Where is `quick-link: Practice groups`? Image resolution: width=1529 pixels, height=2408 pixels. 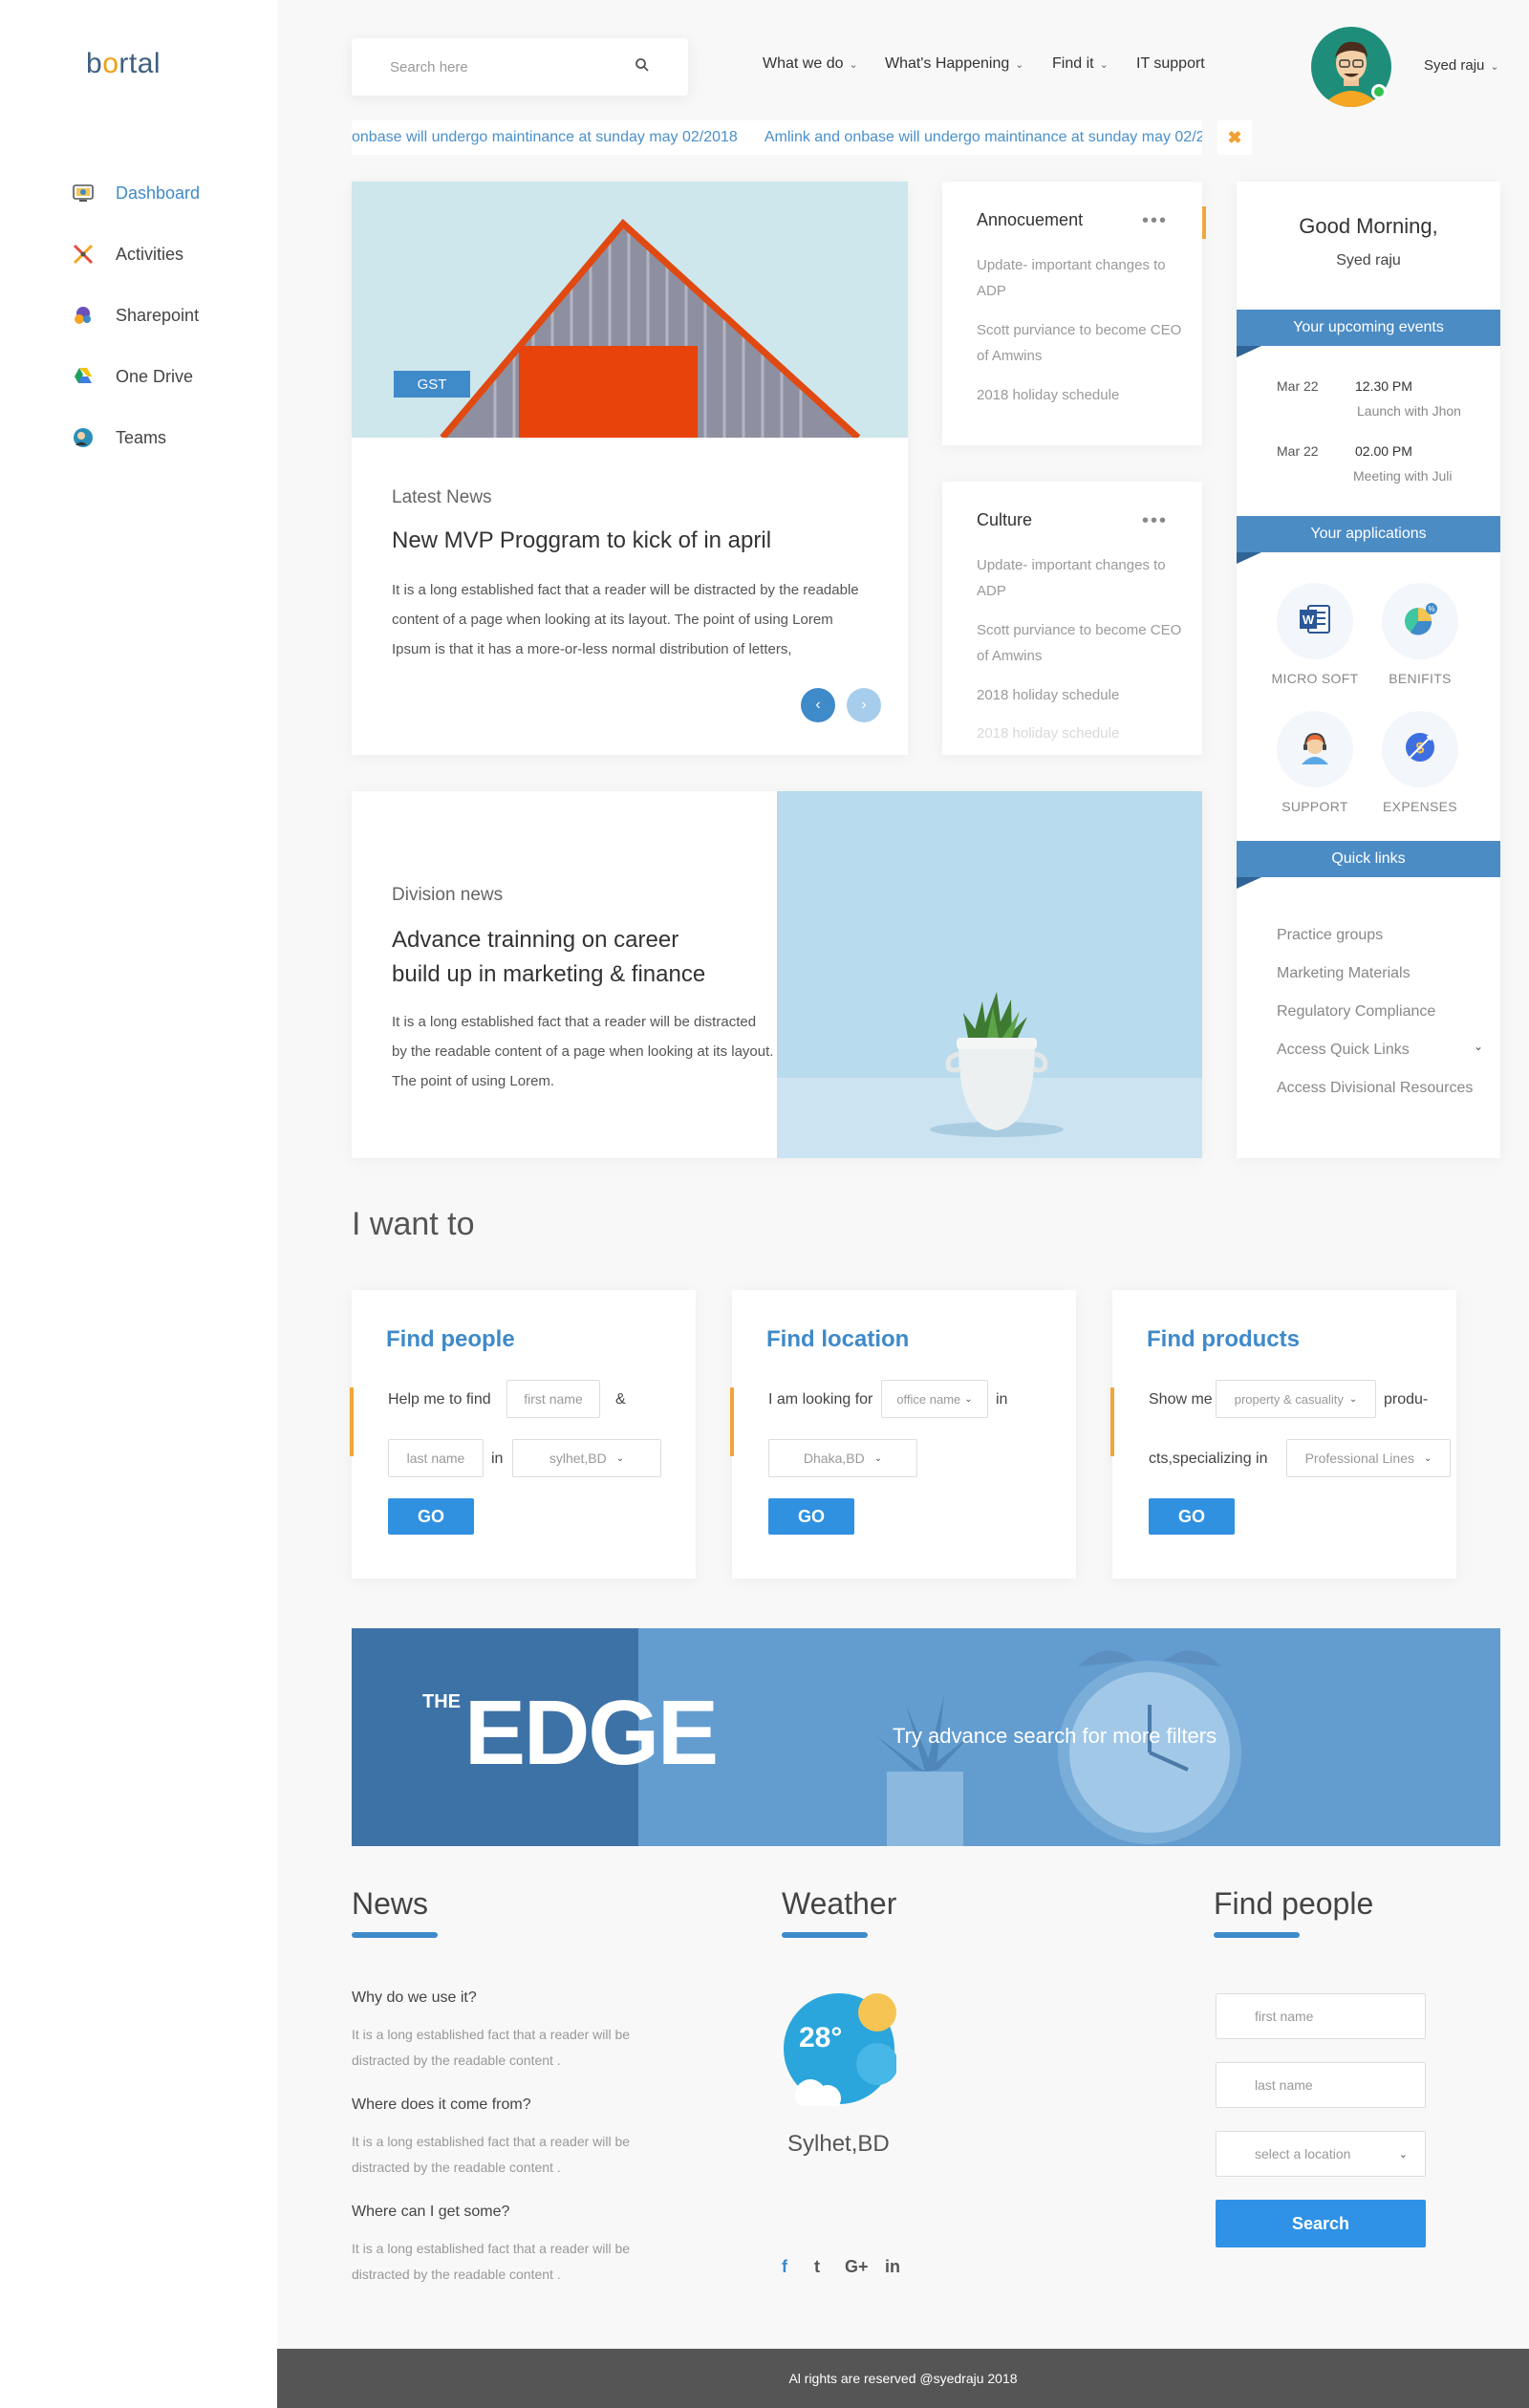 quick-link: Practice groups is located at coordinates (1330, 936).